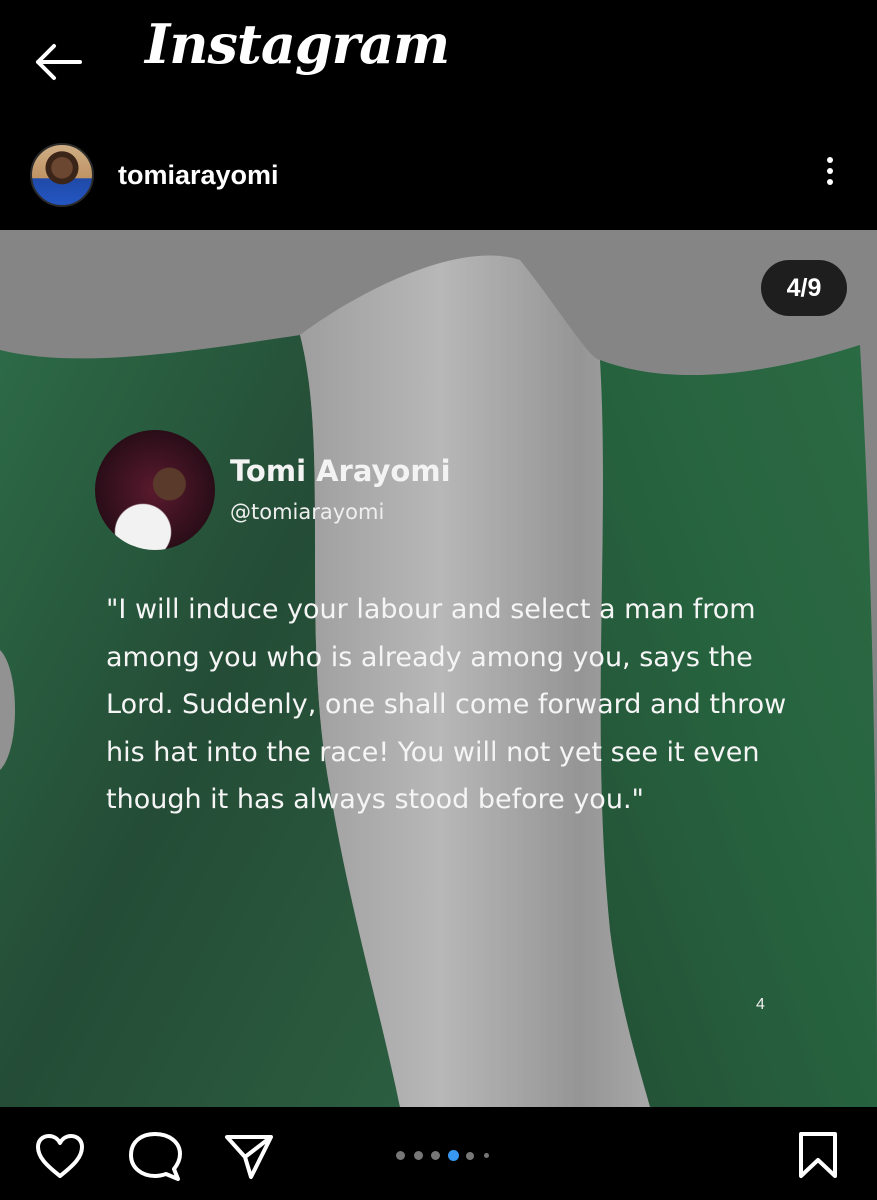 Image resolution: width=877 pixels, height=1200 pixels. I want to click on quote-author-handle: @tomiarayomi, so click(307, 512).